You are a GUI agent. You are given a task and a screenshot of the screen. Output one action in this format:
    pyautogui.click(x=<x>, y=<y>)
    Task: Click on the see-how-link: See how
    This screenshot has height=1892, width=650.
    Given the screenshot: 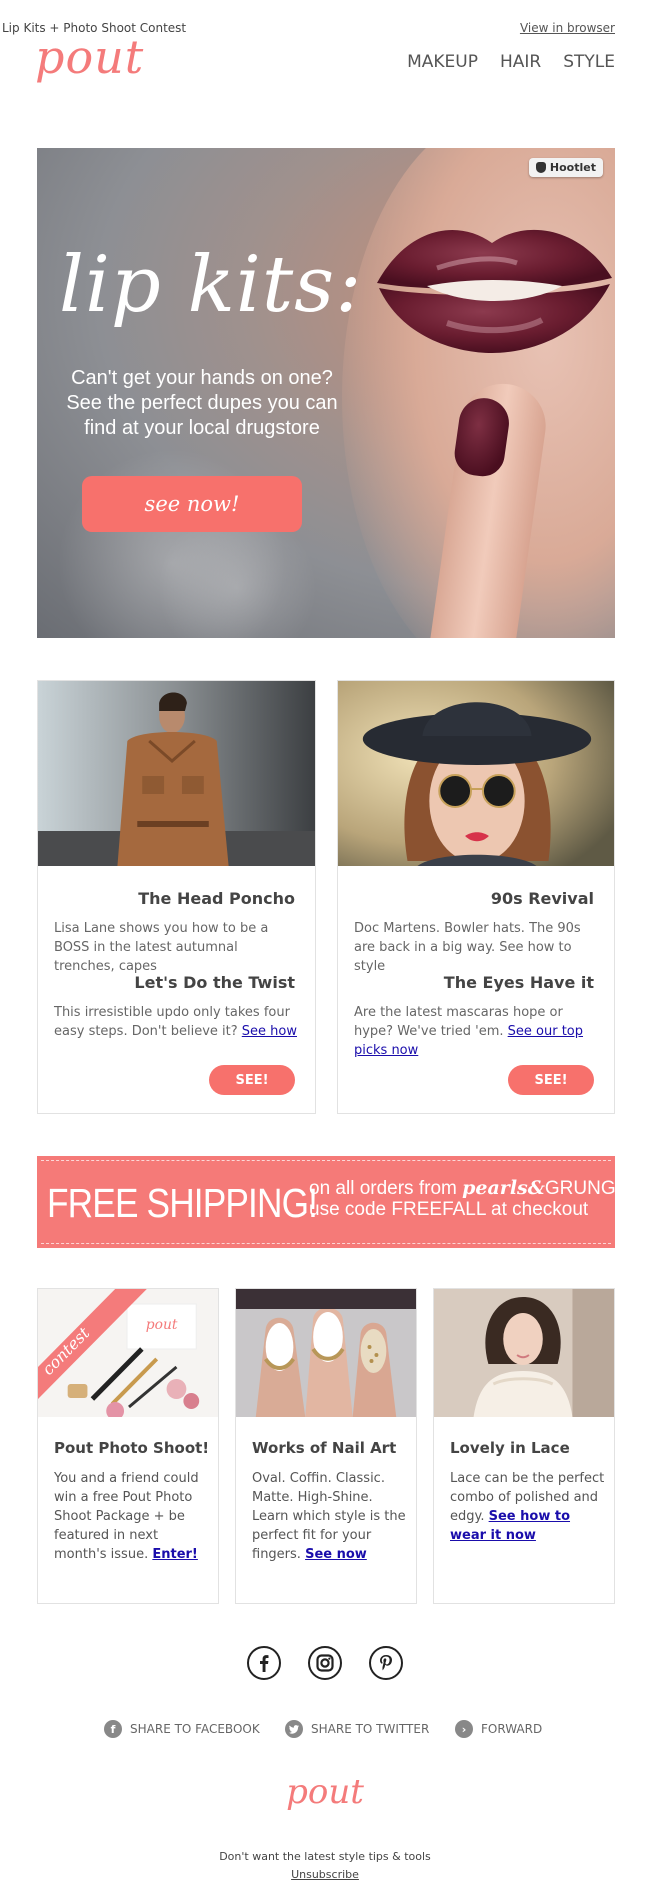 What is the action you would take?
    pyautogui.click(x=269, y=1031)
    